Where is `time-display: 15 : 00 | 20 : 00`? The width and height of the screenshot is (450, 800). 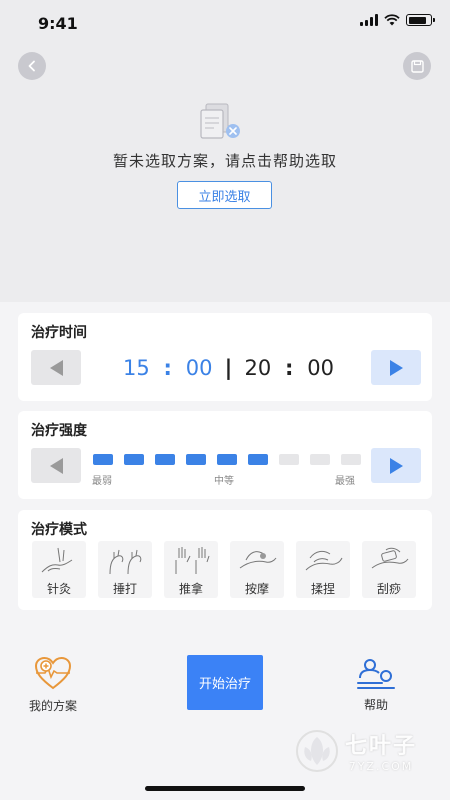 time-display: 15 : 00 | 20 : 00 is located at coordinates (228, 368).